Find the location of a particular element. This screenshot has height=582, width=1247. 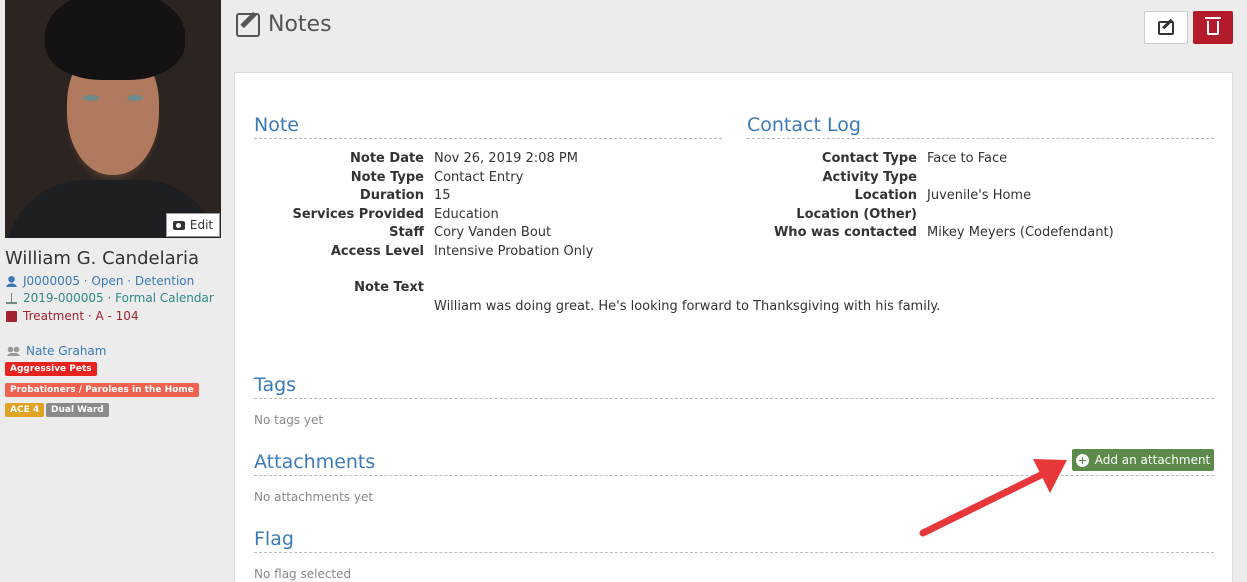

contact-type-value: Face to Face is located at coordinates (967, 158).